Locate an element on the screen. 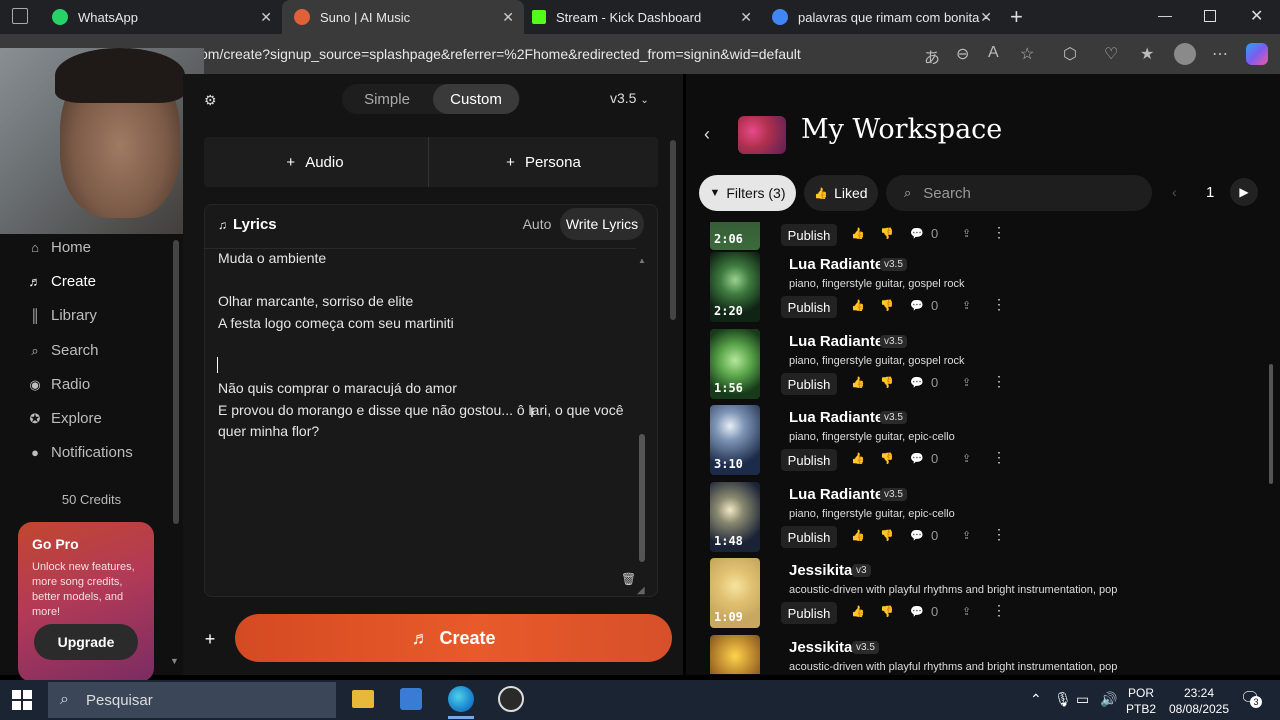 The height and width of the screenshot is (720, 1280). tab-suno: Suno | AI Music ✕ is located at coordinates (403, 17).